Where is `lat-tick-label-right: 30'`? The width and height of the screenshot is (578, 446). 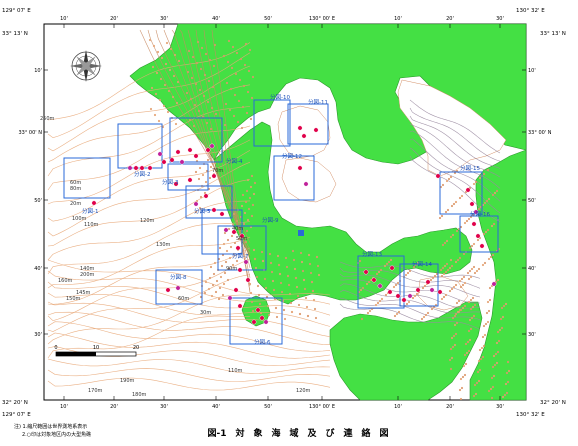 lat-tick-label-right: 30' is located at coordinates (532, 335).